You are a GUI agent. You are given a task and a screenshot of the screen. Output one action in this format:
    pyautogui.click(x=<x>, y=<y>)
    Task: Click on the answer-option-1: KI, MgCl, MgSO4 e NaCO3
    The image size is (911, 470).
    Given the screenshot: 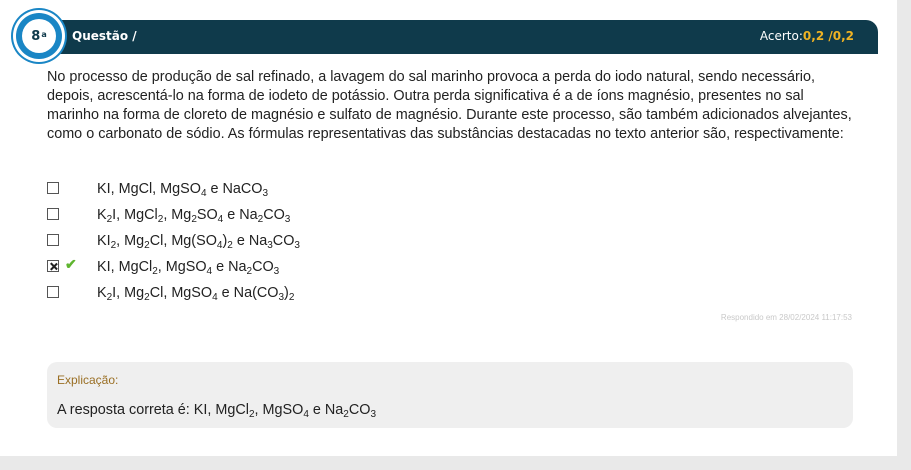 What is the action you would take?
    pyautogui.click(x=197, y=194)
    